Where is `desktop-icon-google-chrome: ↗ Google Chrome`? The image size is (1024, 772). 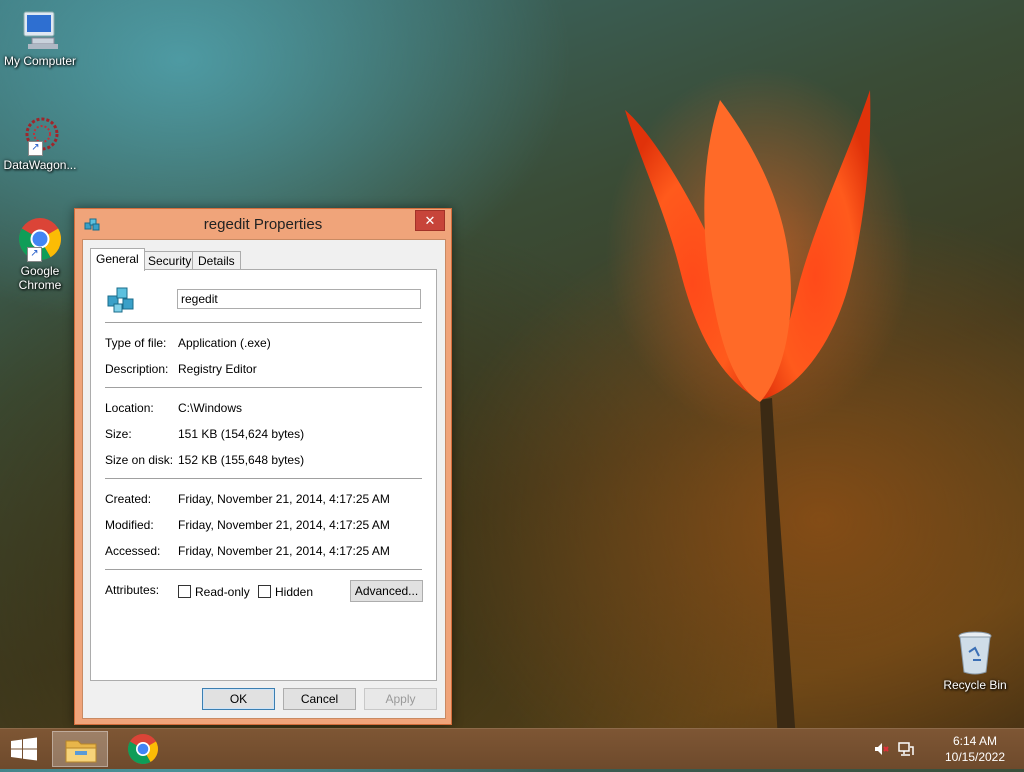
desktop-icon-google-chrome: ↗ Google Chrome is located at coordinates (40, 254).